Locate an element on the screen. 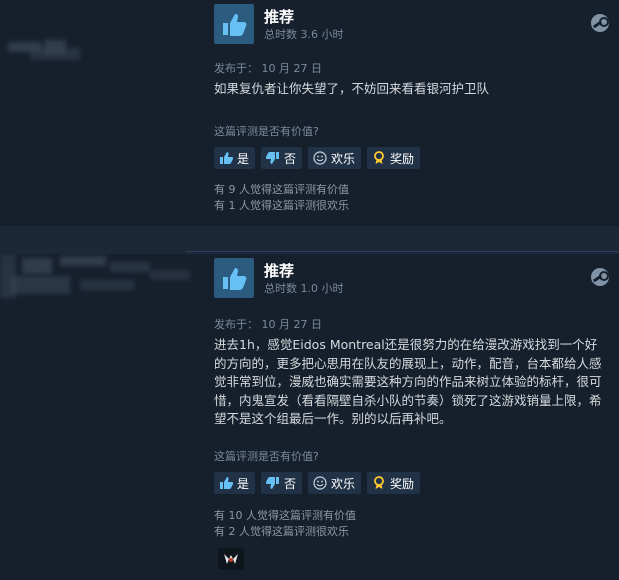 Image resolution: width=619 pixels, height=580 pixels. playtime: 总时数 1.0 小时 is located at coordinates (304, 288).